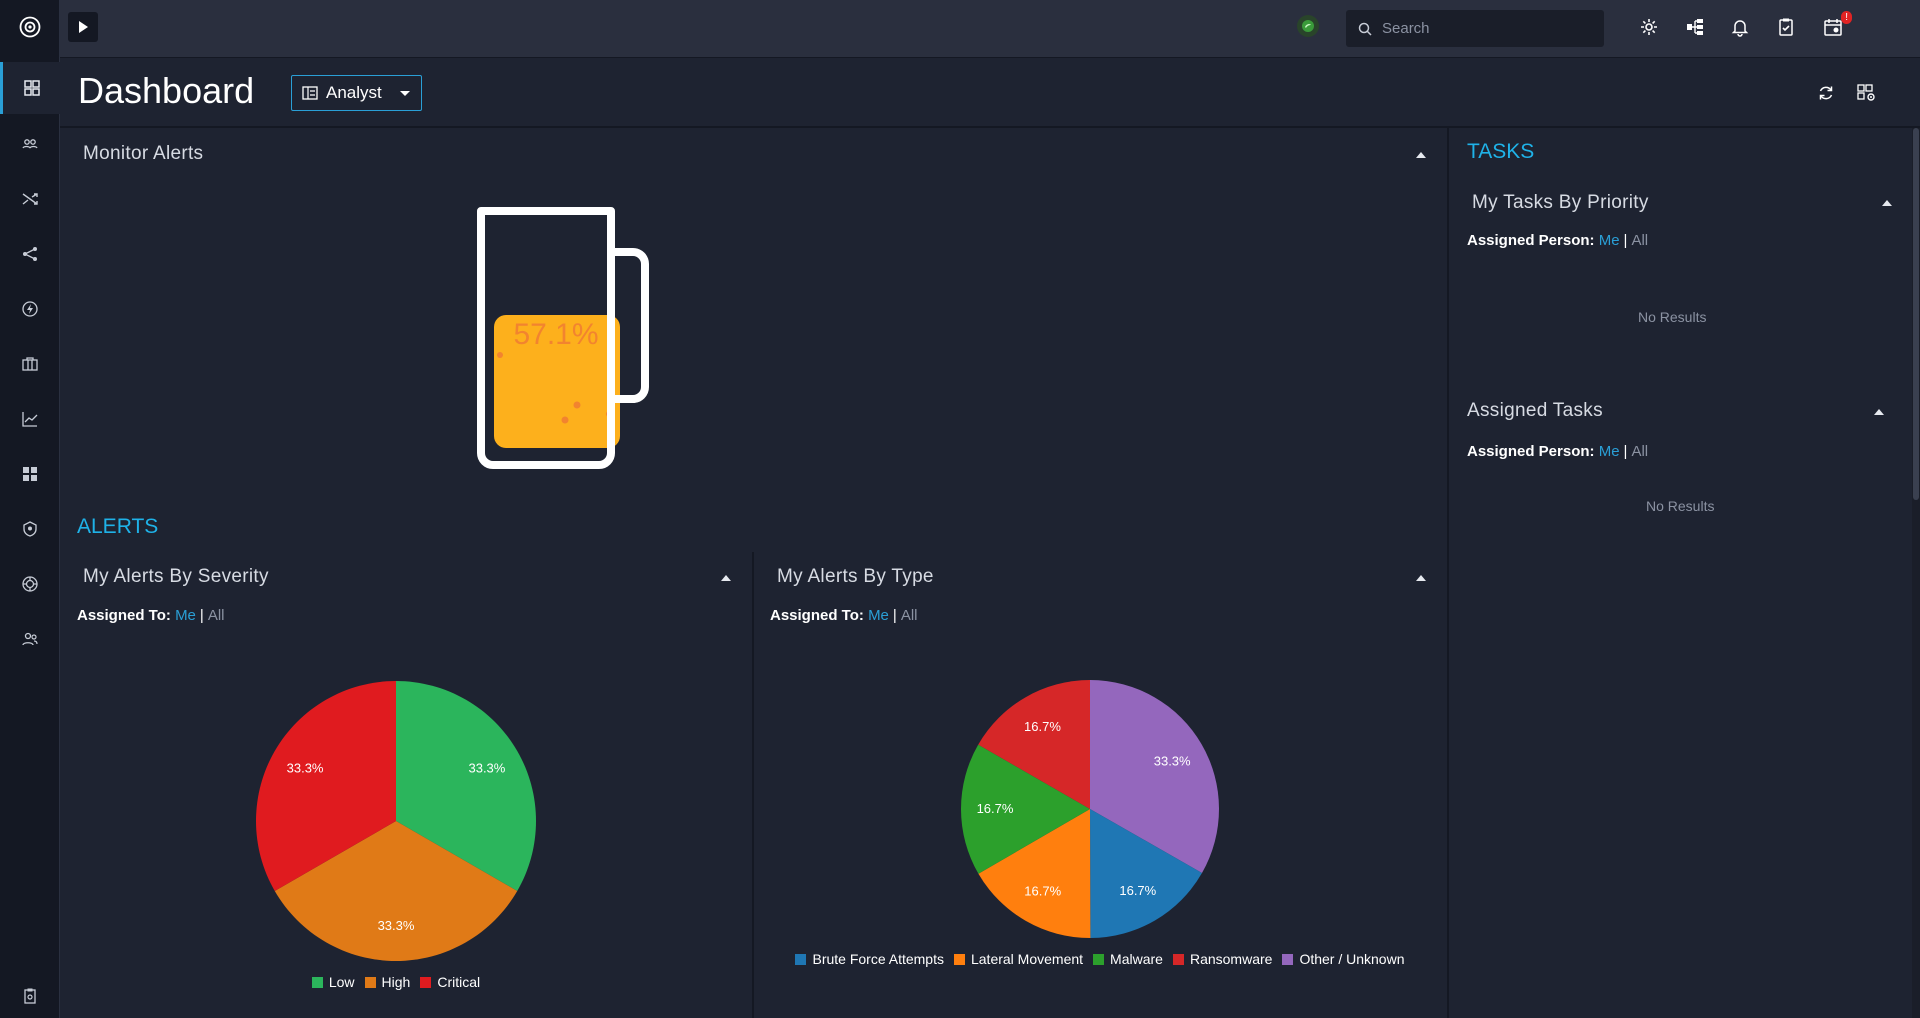 The height and width of the screenshot is (1018, 1920). Describe the element at coordinates (118, 526) in the screenshot. I see `alerts-section-title: ALERTS` at that location.